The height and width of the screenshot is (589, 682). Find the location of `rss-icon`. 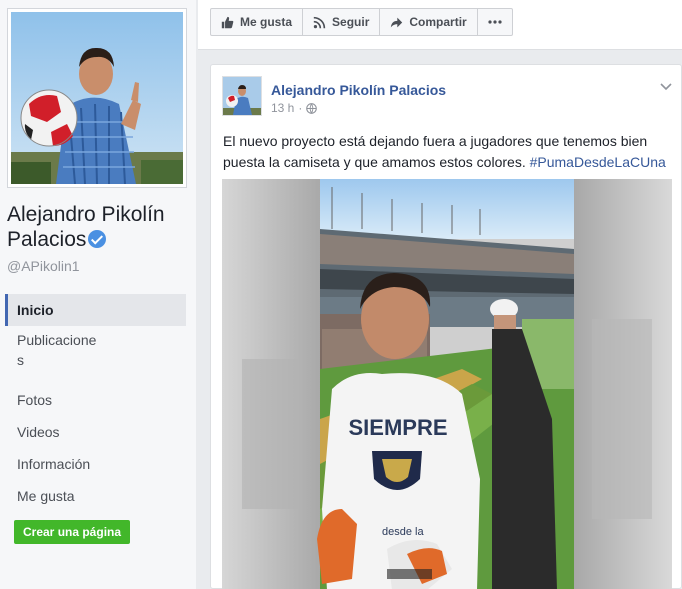

rss-icon is located at coordinates (319, 22).